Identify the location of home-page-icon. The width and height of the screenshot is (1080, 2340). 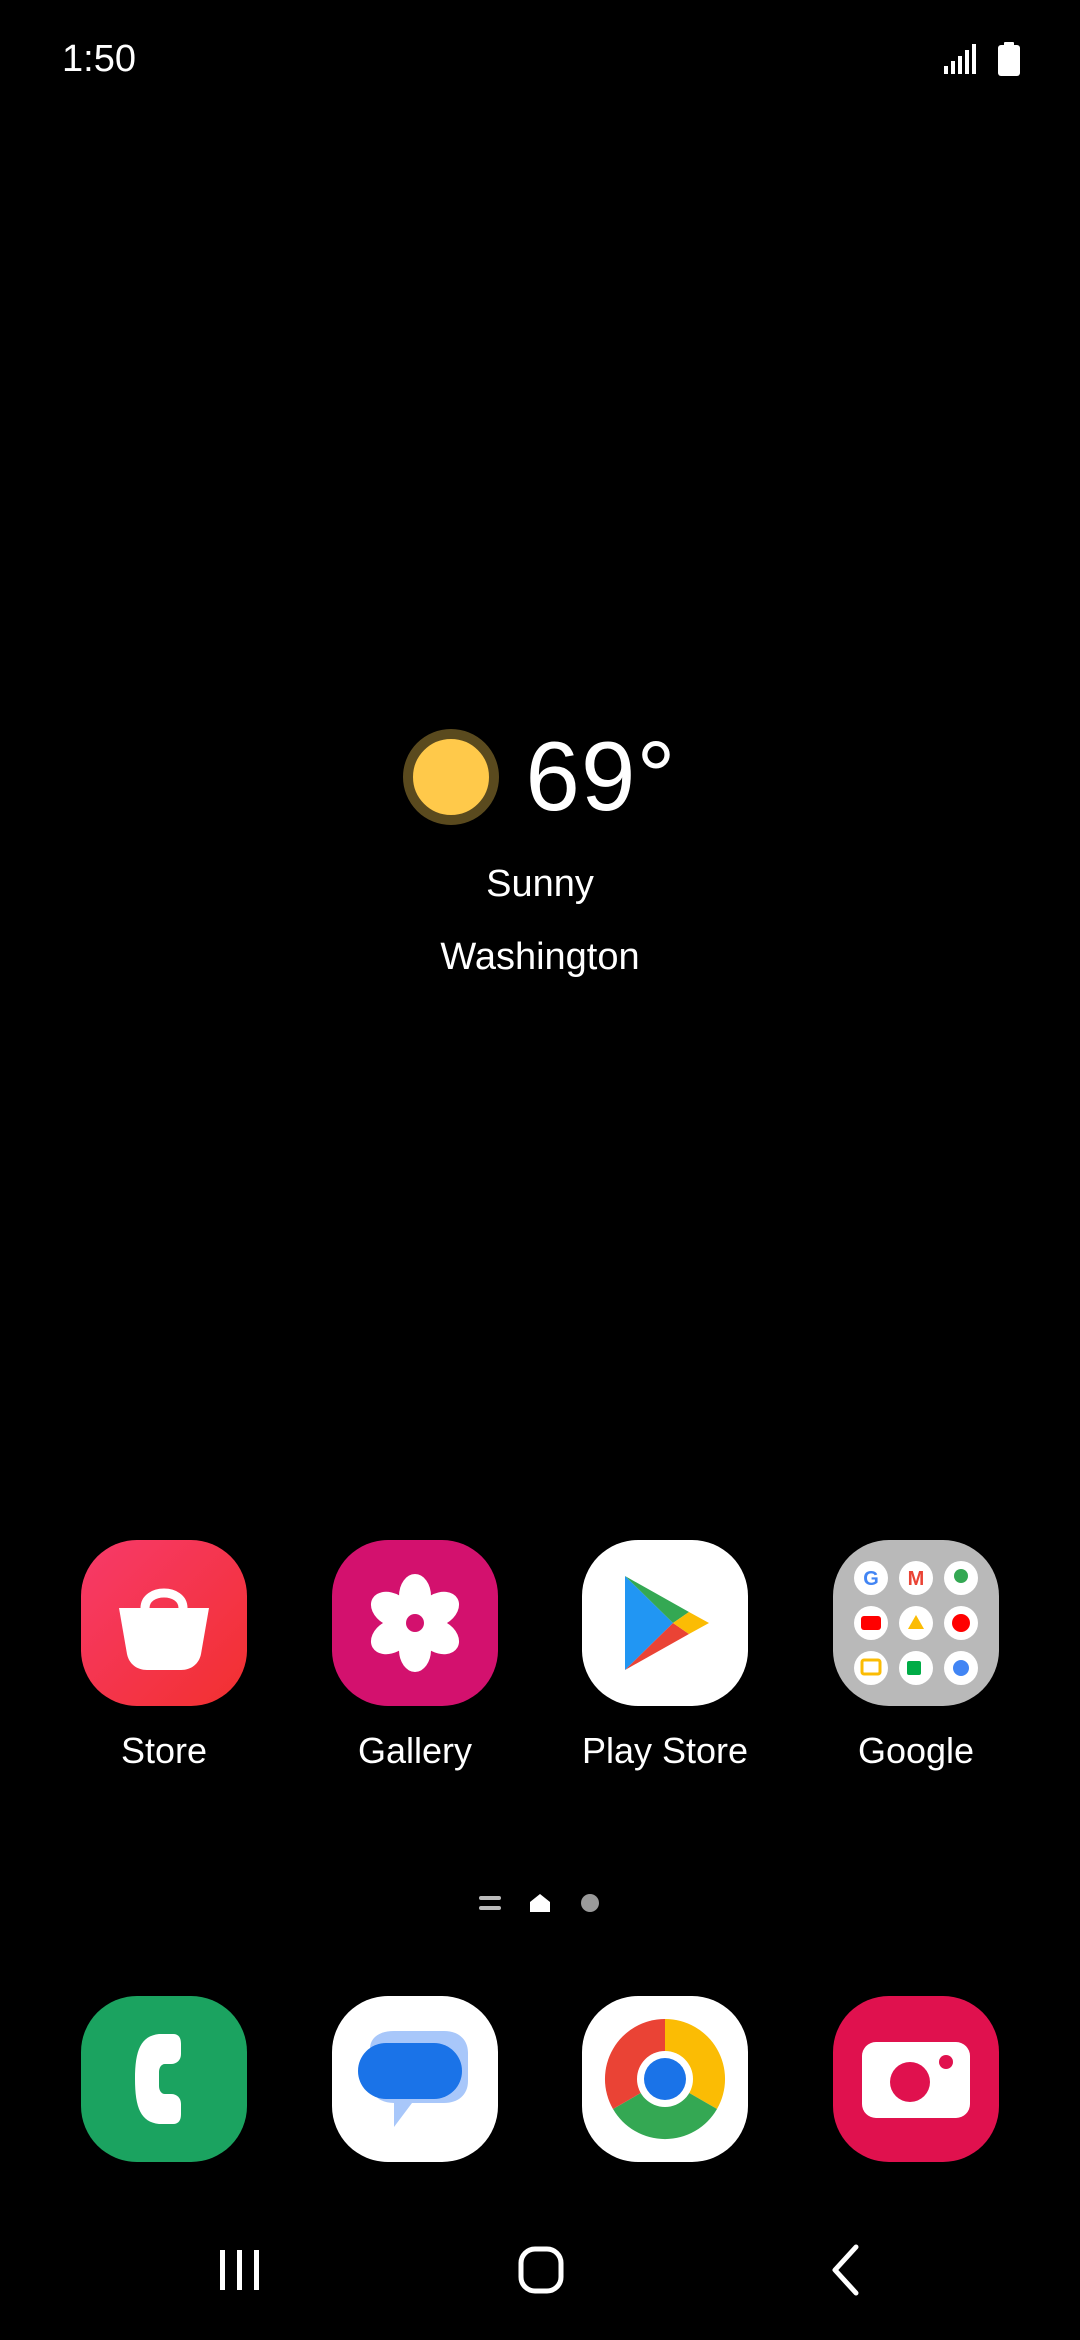
(540, 1903).